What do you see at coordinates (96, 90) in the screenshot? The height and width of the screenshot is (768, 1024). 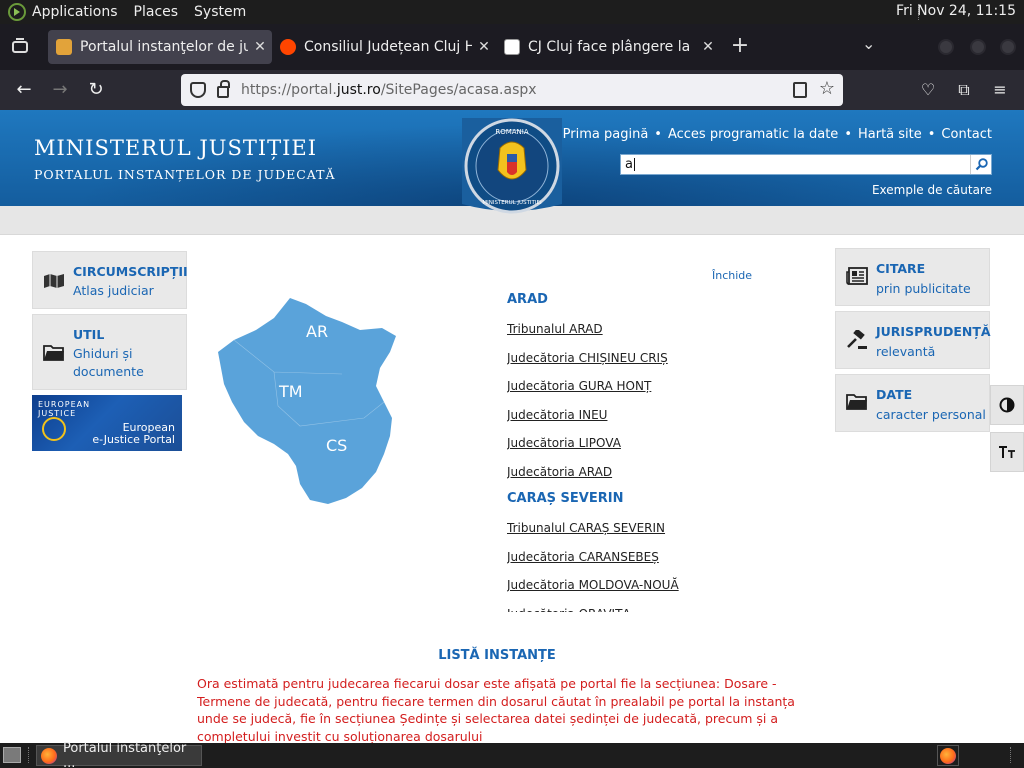 I see `reload-icon: ↻` at bounding box center [96, 90].